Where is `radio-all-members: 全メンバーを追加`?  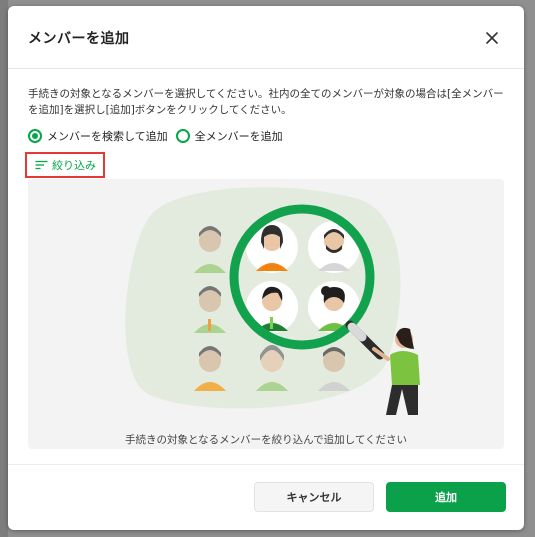 radio-all-members: 全メンバーを追加 is located at coordinates (229, 136).